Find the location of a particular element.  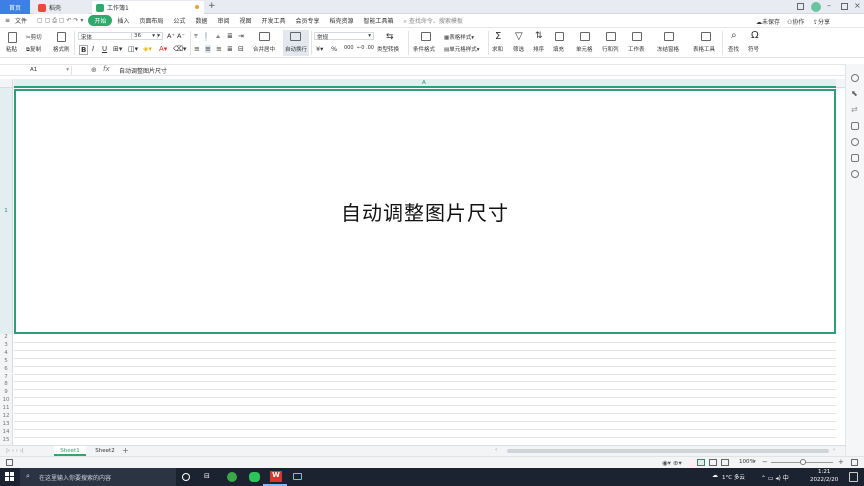

menu-review: 审阅 is located at coordinates (223, 20).